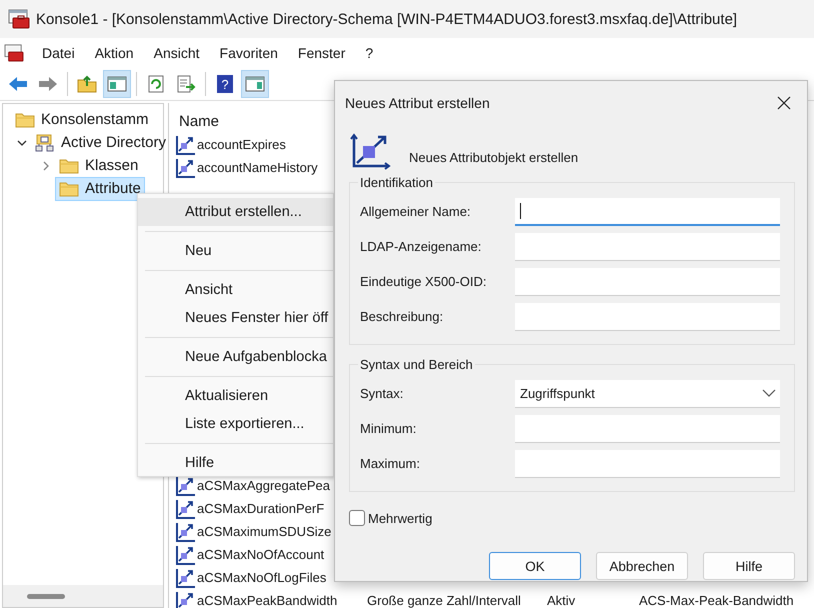 The image size is (814, 608). I want to click on table-cell: ACS-Max-Peak-Bandwidth, so click(716, 600).